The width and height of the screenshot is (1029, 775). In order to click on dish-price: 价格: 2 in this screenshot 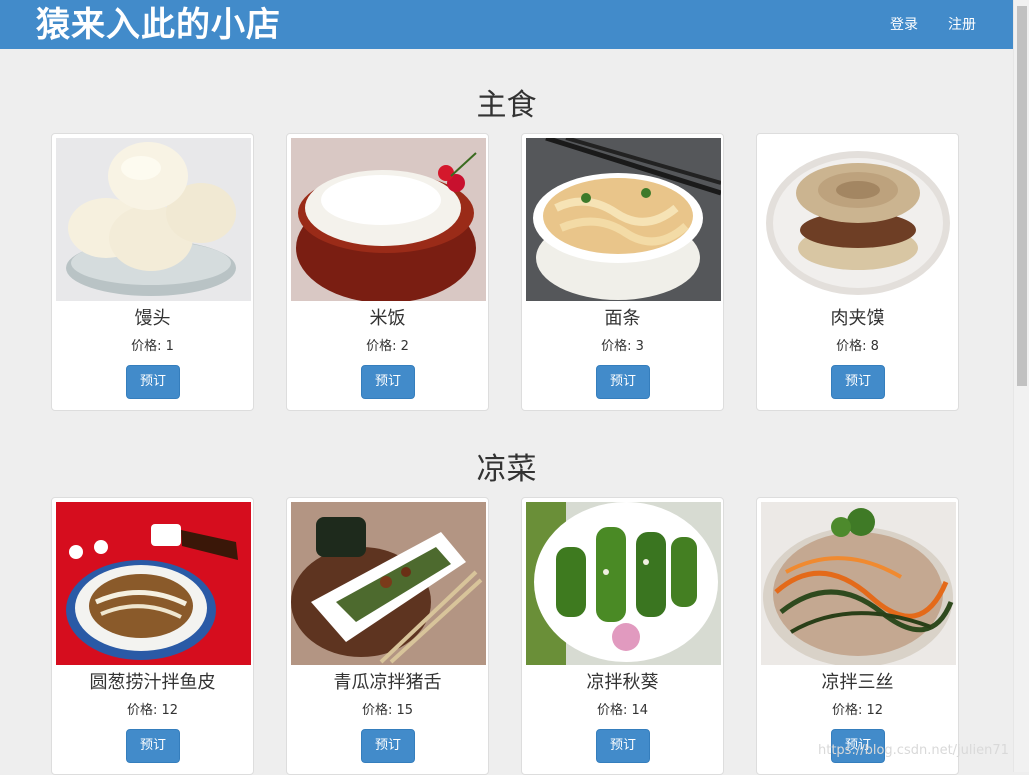, I will do `click(387, 347)`.